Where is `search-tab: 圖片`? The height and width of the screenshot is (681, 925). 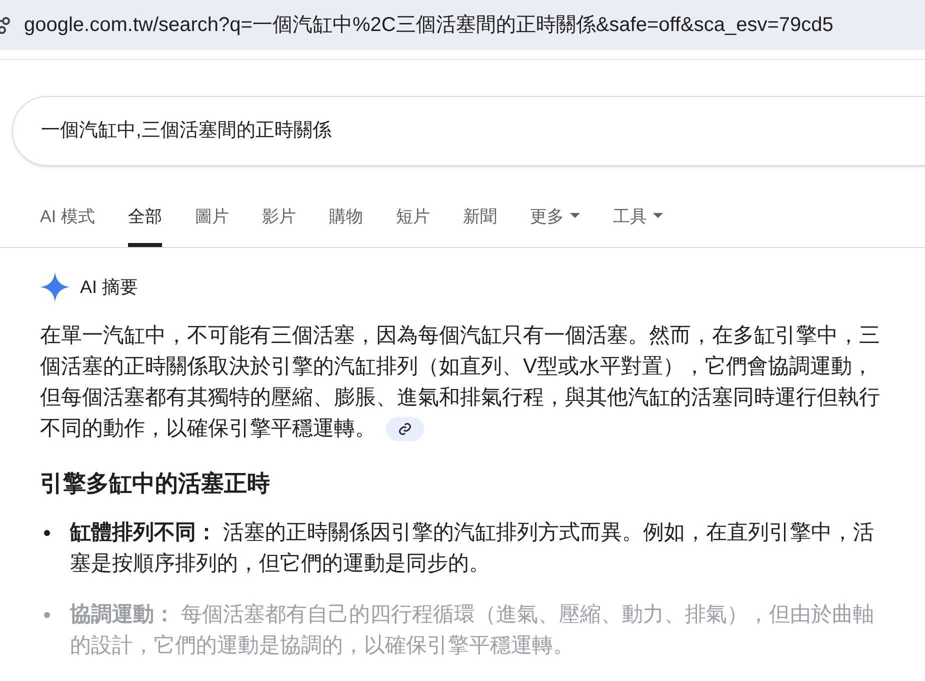
search-tab: 圖片 is located at coordinates (211, 225).